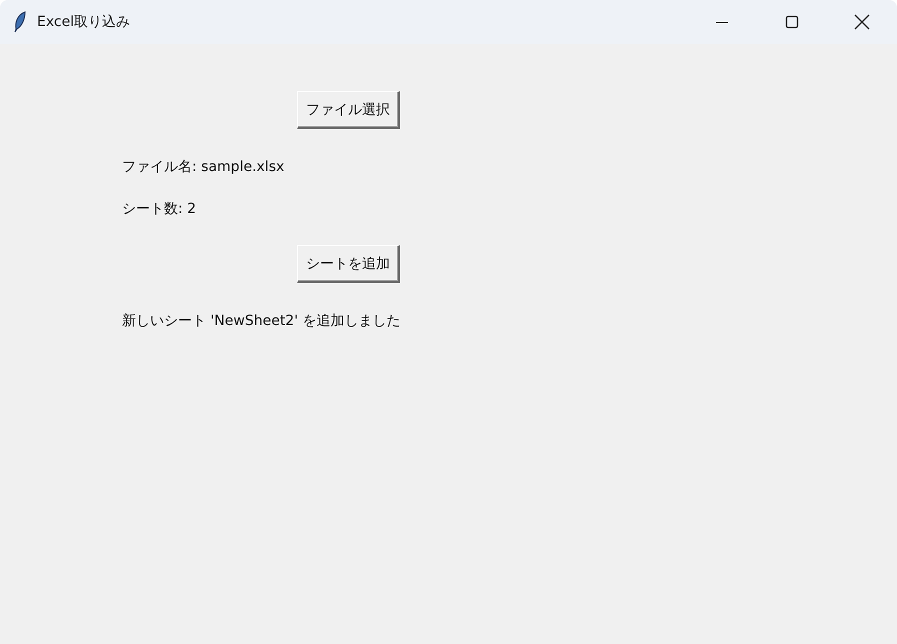  What do you see at coordinates (83, 22) in the screenshot?
I see `window-title: Excel取り込み` at bounding box center [83, 22].